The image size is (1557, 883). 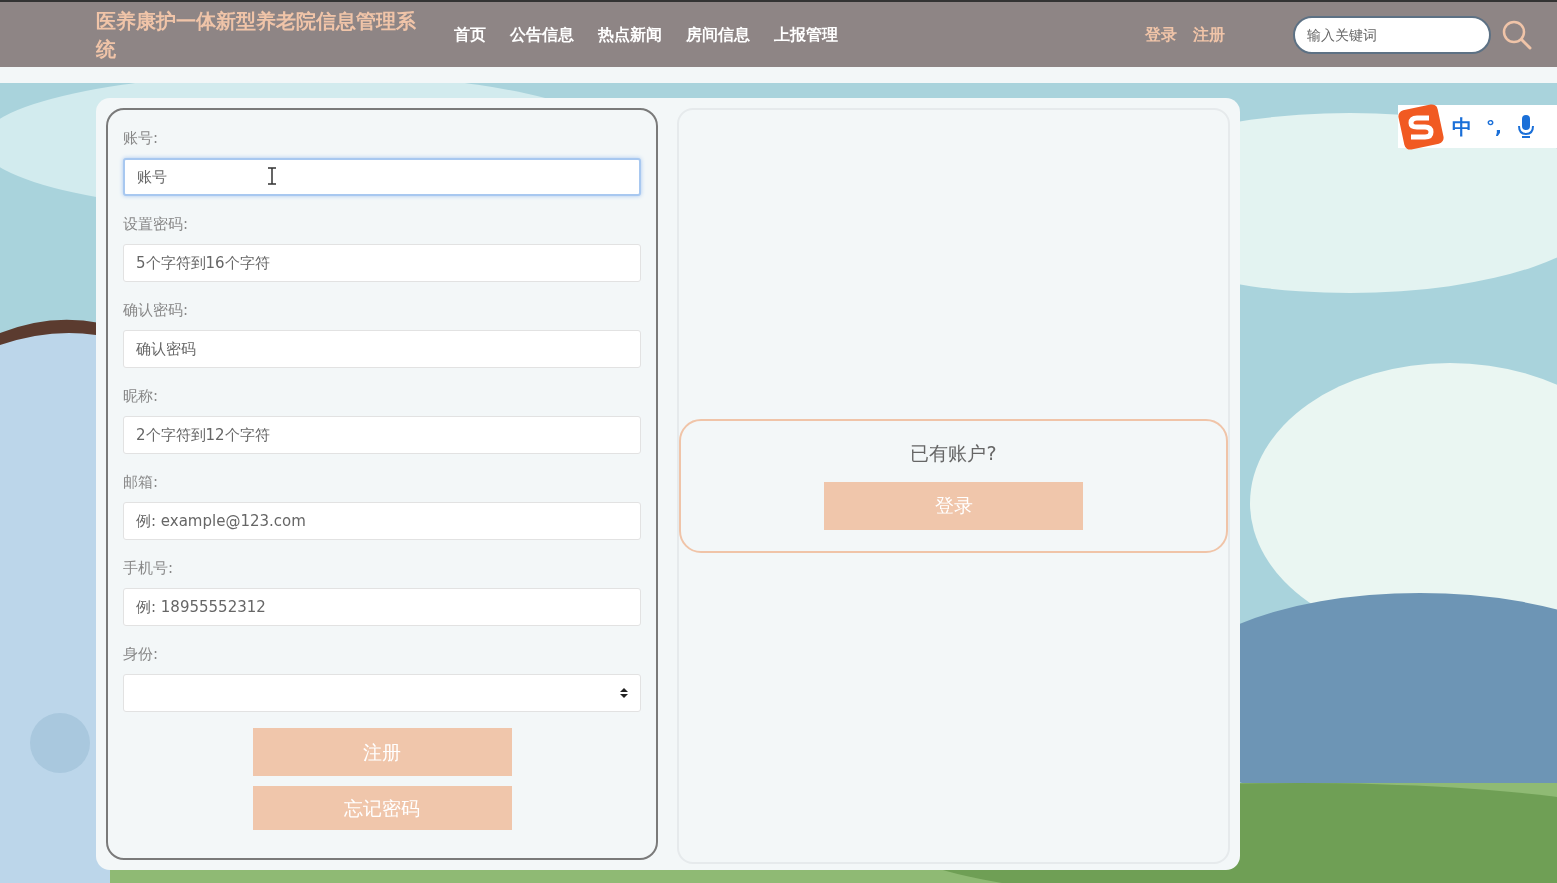 I want to click on ime-mode-toggle: 中, so click(x=1462, y=126).